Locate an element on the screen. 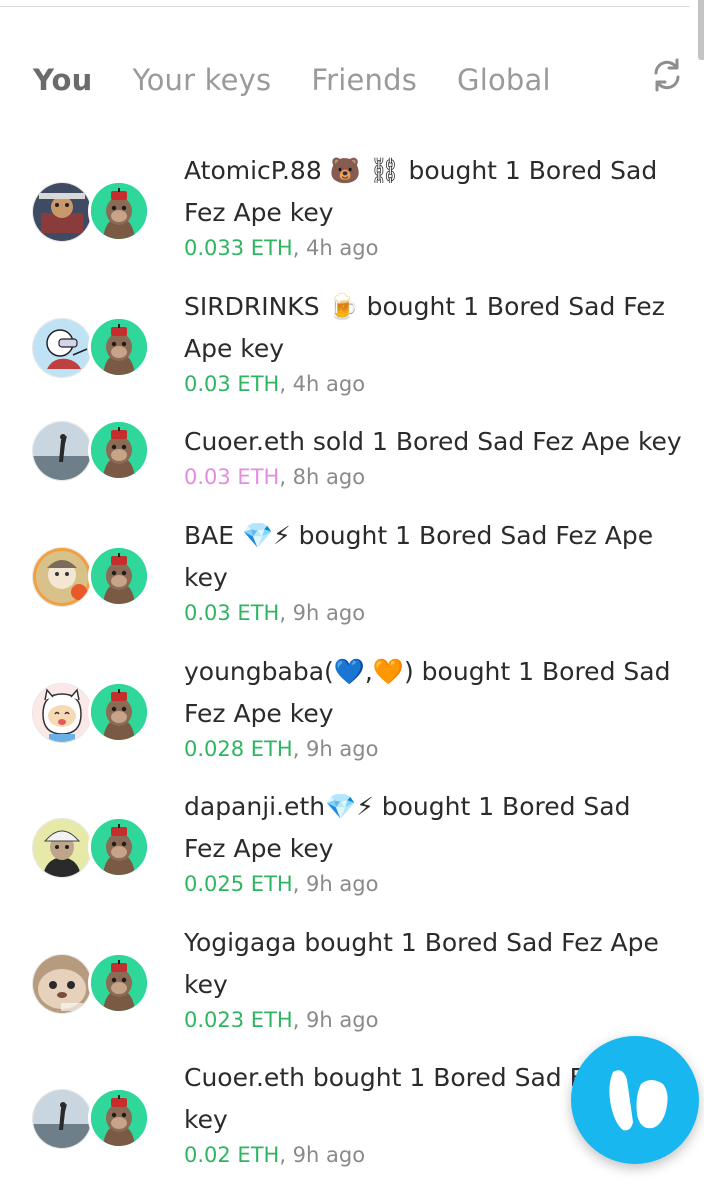 The width and height of the screenshot is (704, 1200). top-divider is located at coordinates (345, 6).